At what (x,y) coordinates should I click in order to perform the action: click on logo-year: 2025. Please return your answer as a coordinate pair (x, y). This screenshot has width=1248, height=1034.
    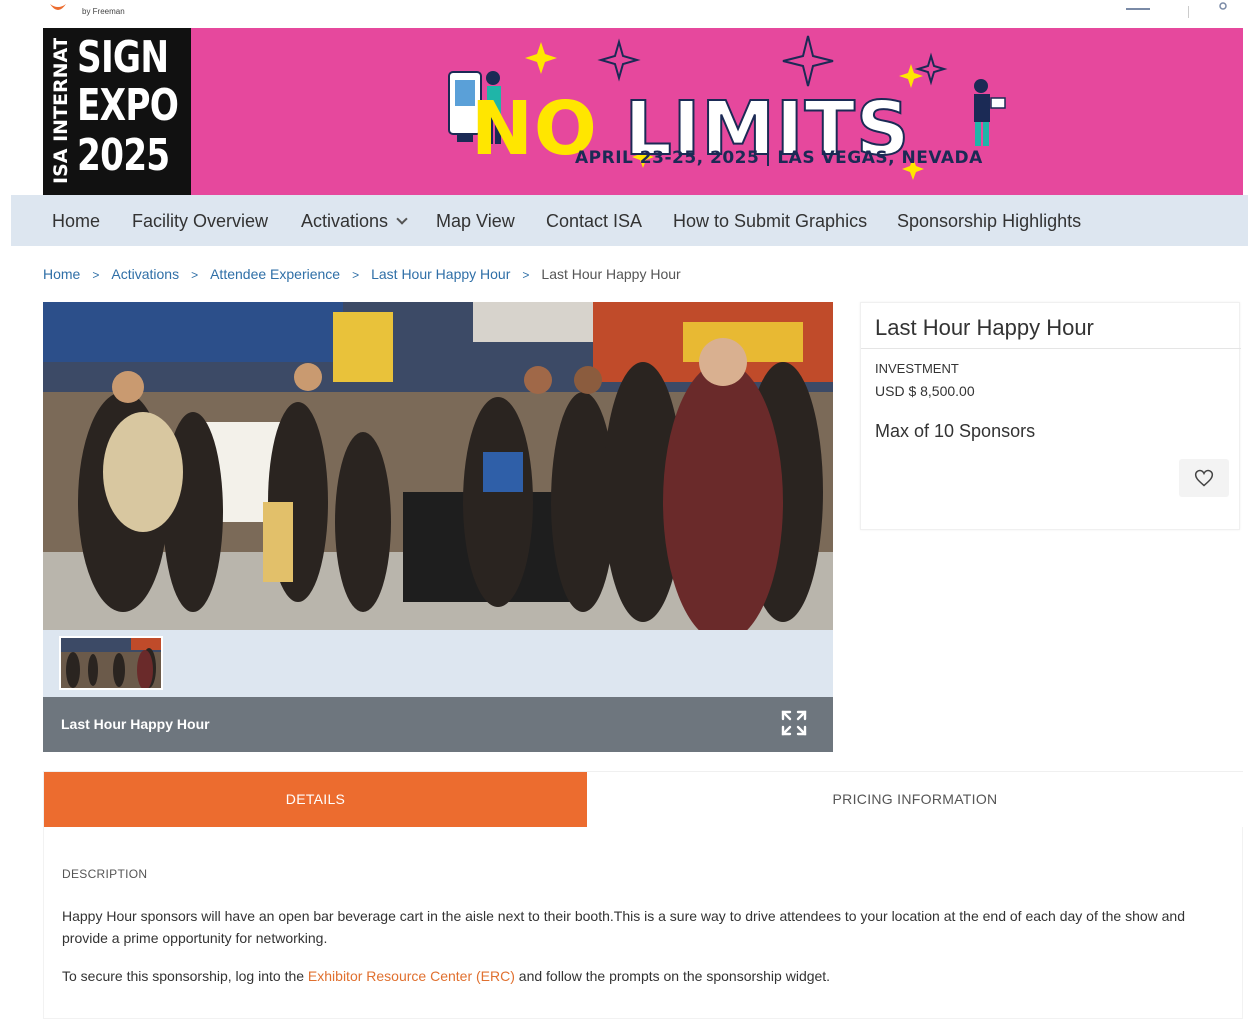
    Looking at the image, I should click on (123, 155).